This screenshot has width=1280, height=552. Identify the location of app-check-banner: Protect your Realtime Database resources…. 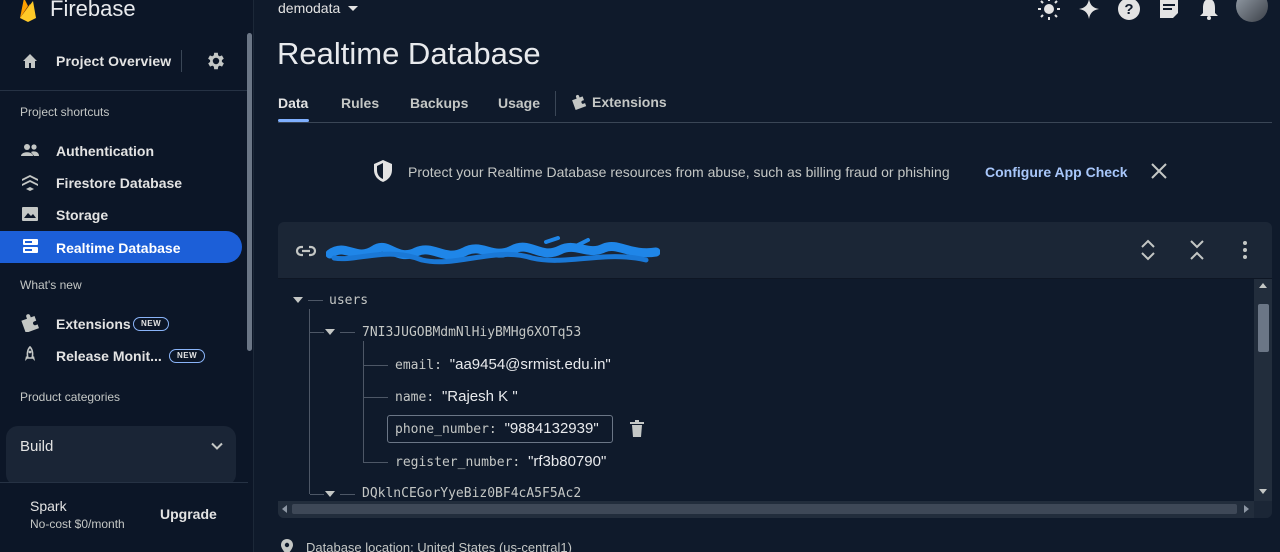
(769, 171).